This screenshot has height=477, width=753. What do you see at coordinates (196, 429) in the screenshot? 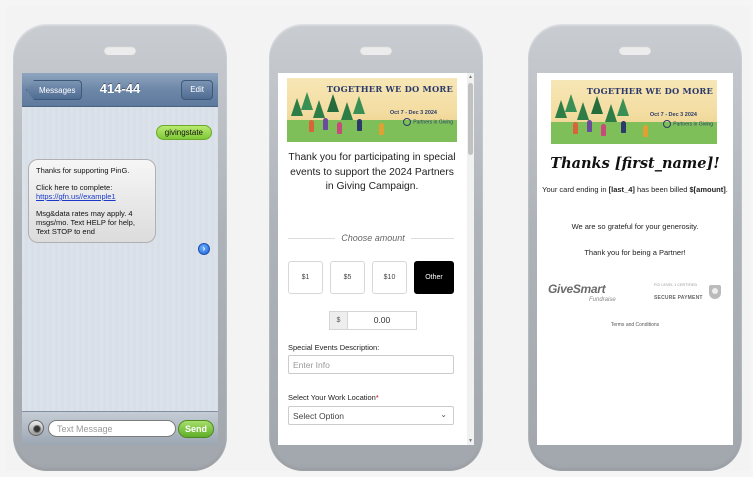
I see `send-button: Send` at bounding box center [196, 429].